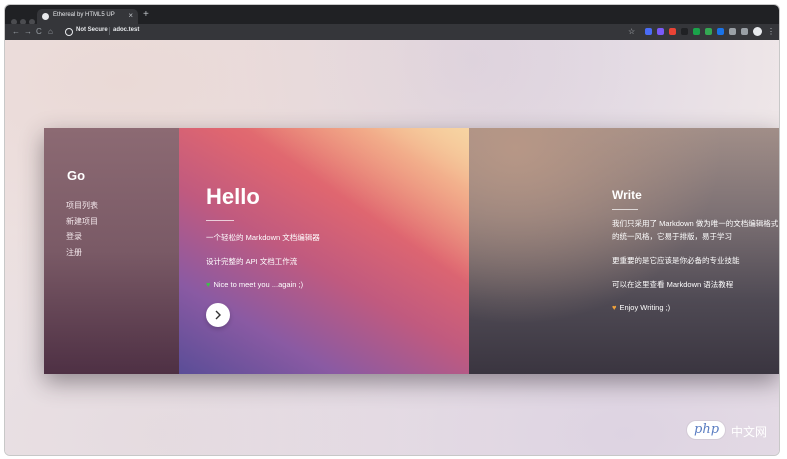  What do you see at coordinates (109, 31) in the screenshot?
I see `url-divider` at bounding box center [109, 31].